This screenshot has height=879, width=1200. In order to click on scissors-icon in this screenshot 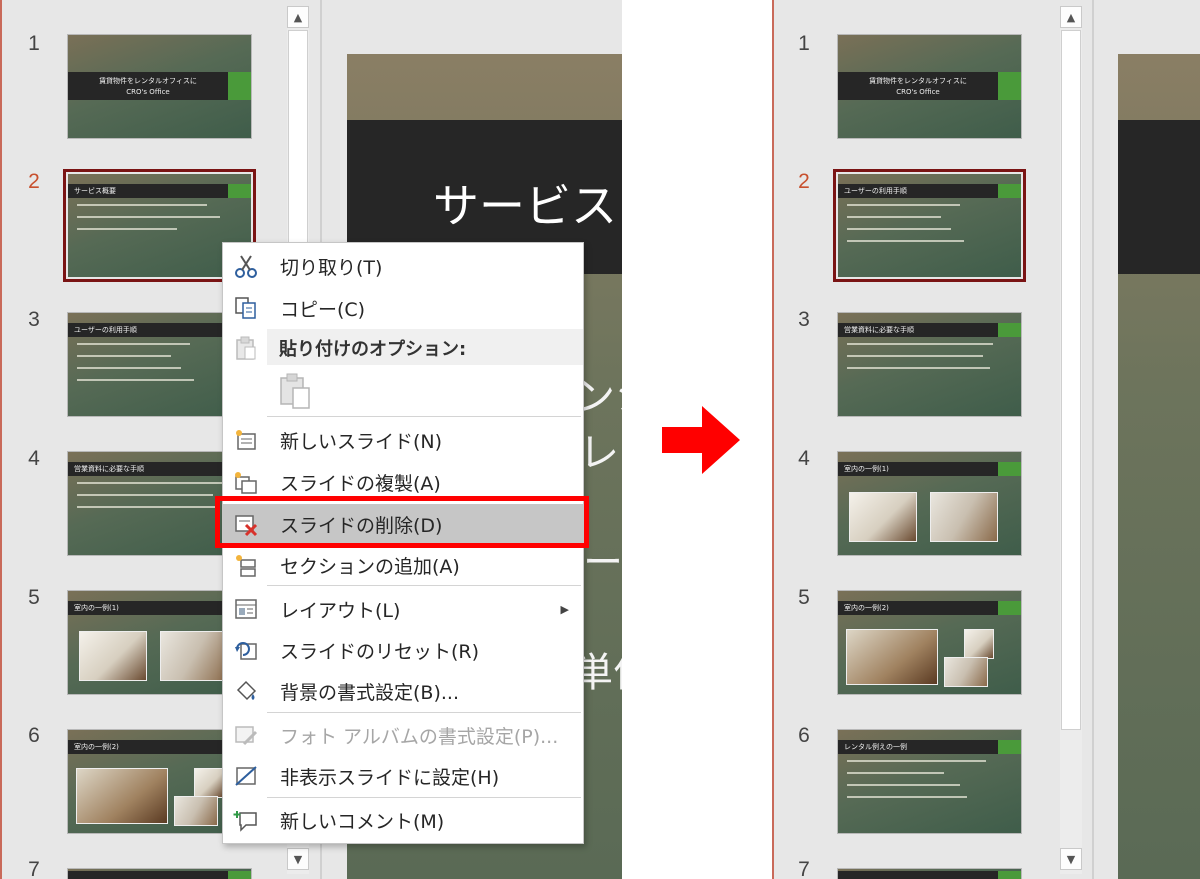, I will do `click(246, 266)`.